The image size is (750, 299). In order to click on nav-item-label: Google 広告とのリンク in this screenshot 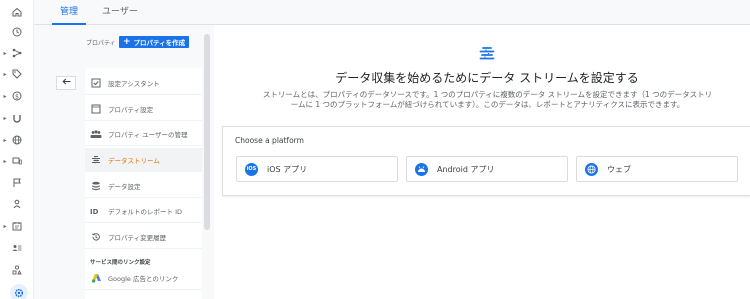, I will do `click(143, 278)`.